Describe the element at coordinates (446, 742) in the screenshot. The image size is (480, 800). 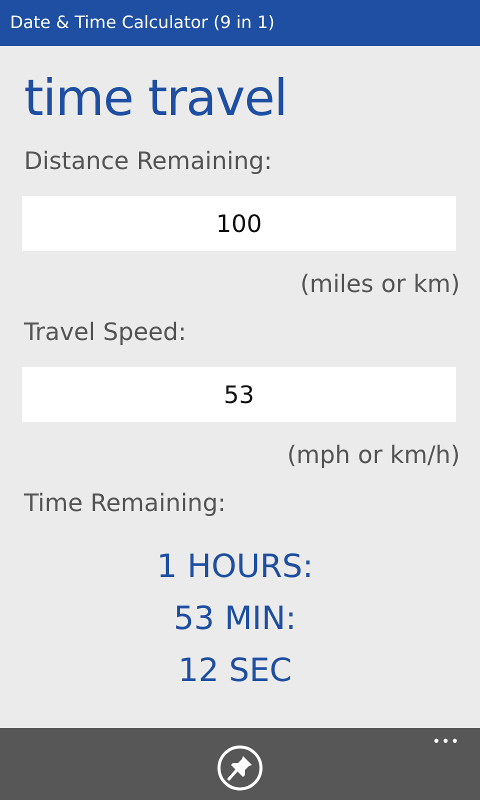
I see `more-button: •••` at that location.